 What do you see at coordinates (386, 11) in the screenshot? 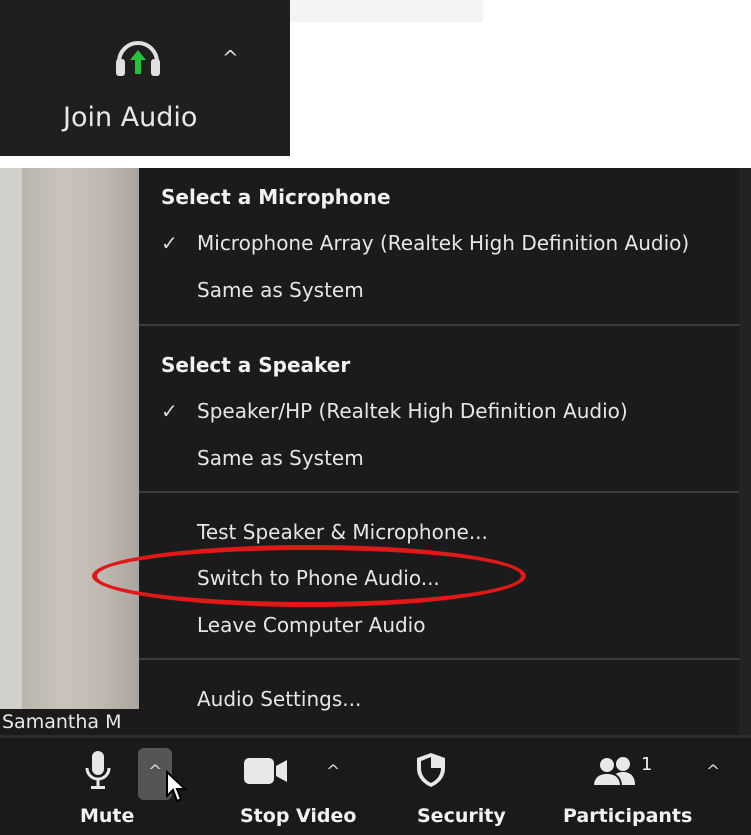
I see `top-strip` at bounding box center [386, 11].